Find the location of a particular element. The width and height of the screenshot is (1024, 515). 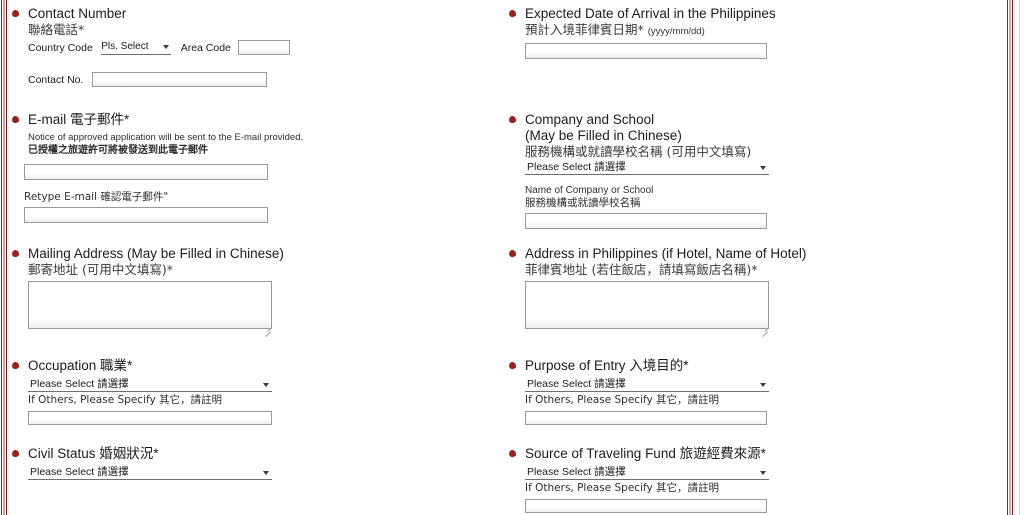

mailing-address-textarea is located at coordinates (150, 305).